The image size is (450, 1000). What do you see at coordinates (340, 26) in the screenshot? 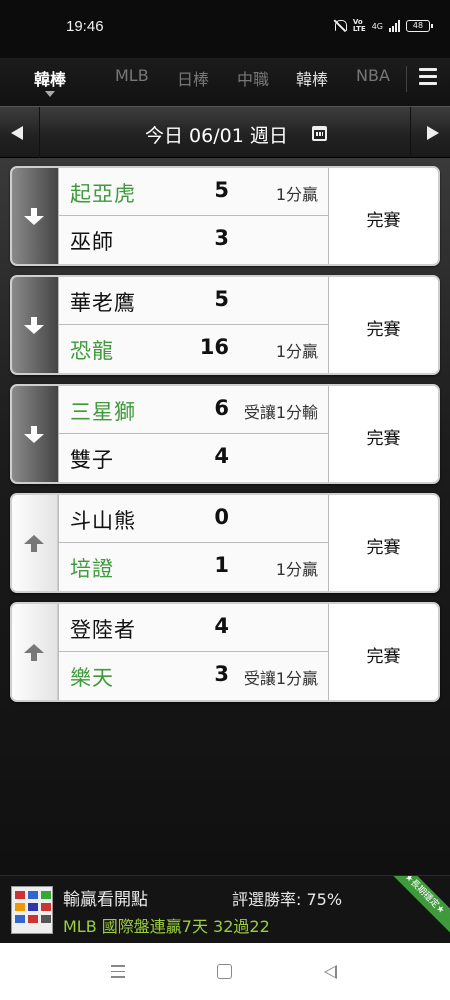
I see `bell-off-icon` at bounding box center [340, 26].